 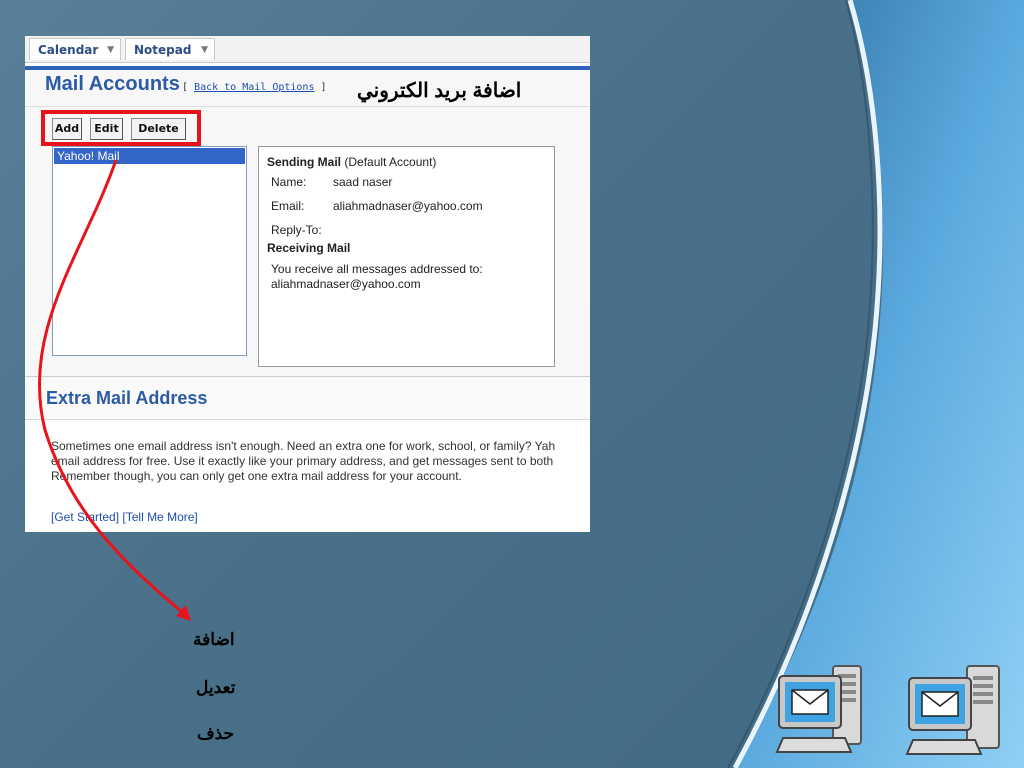 I want to click on annotation-edit: تعديل, so click(x=216, y=687).